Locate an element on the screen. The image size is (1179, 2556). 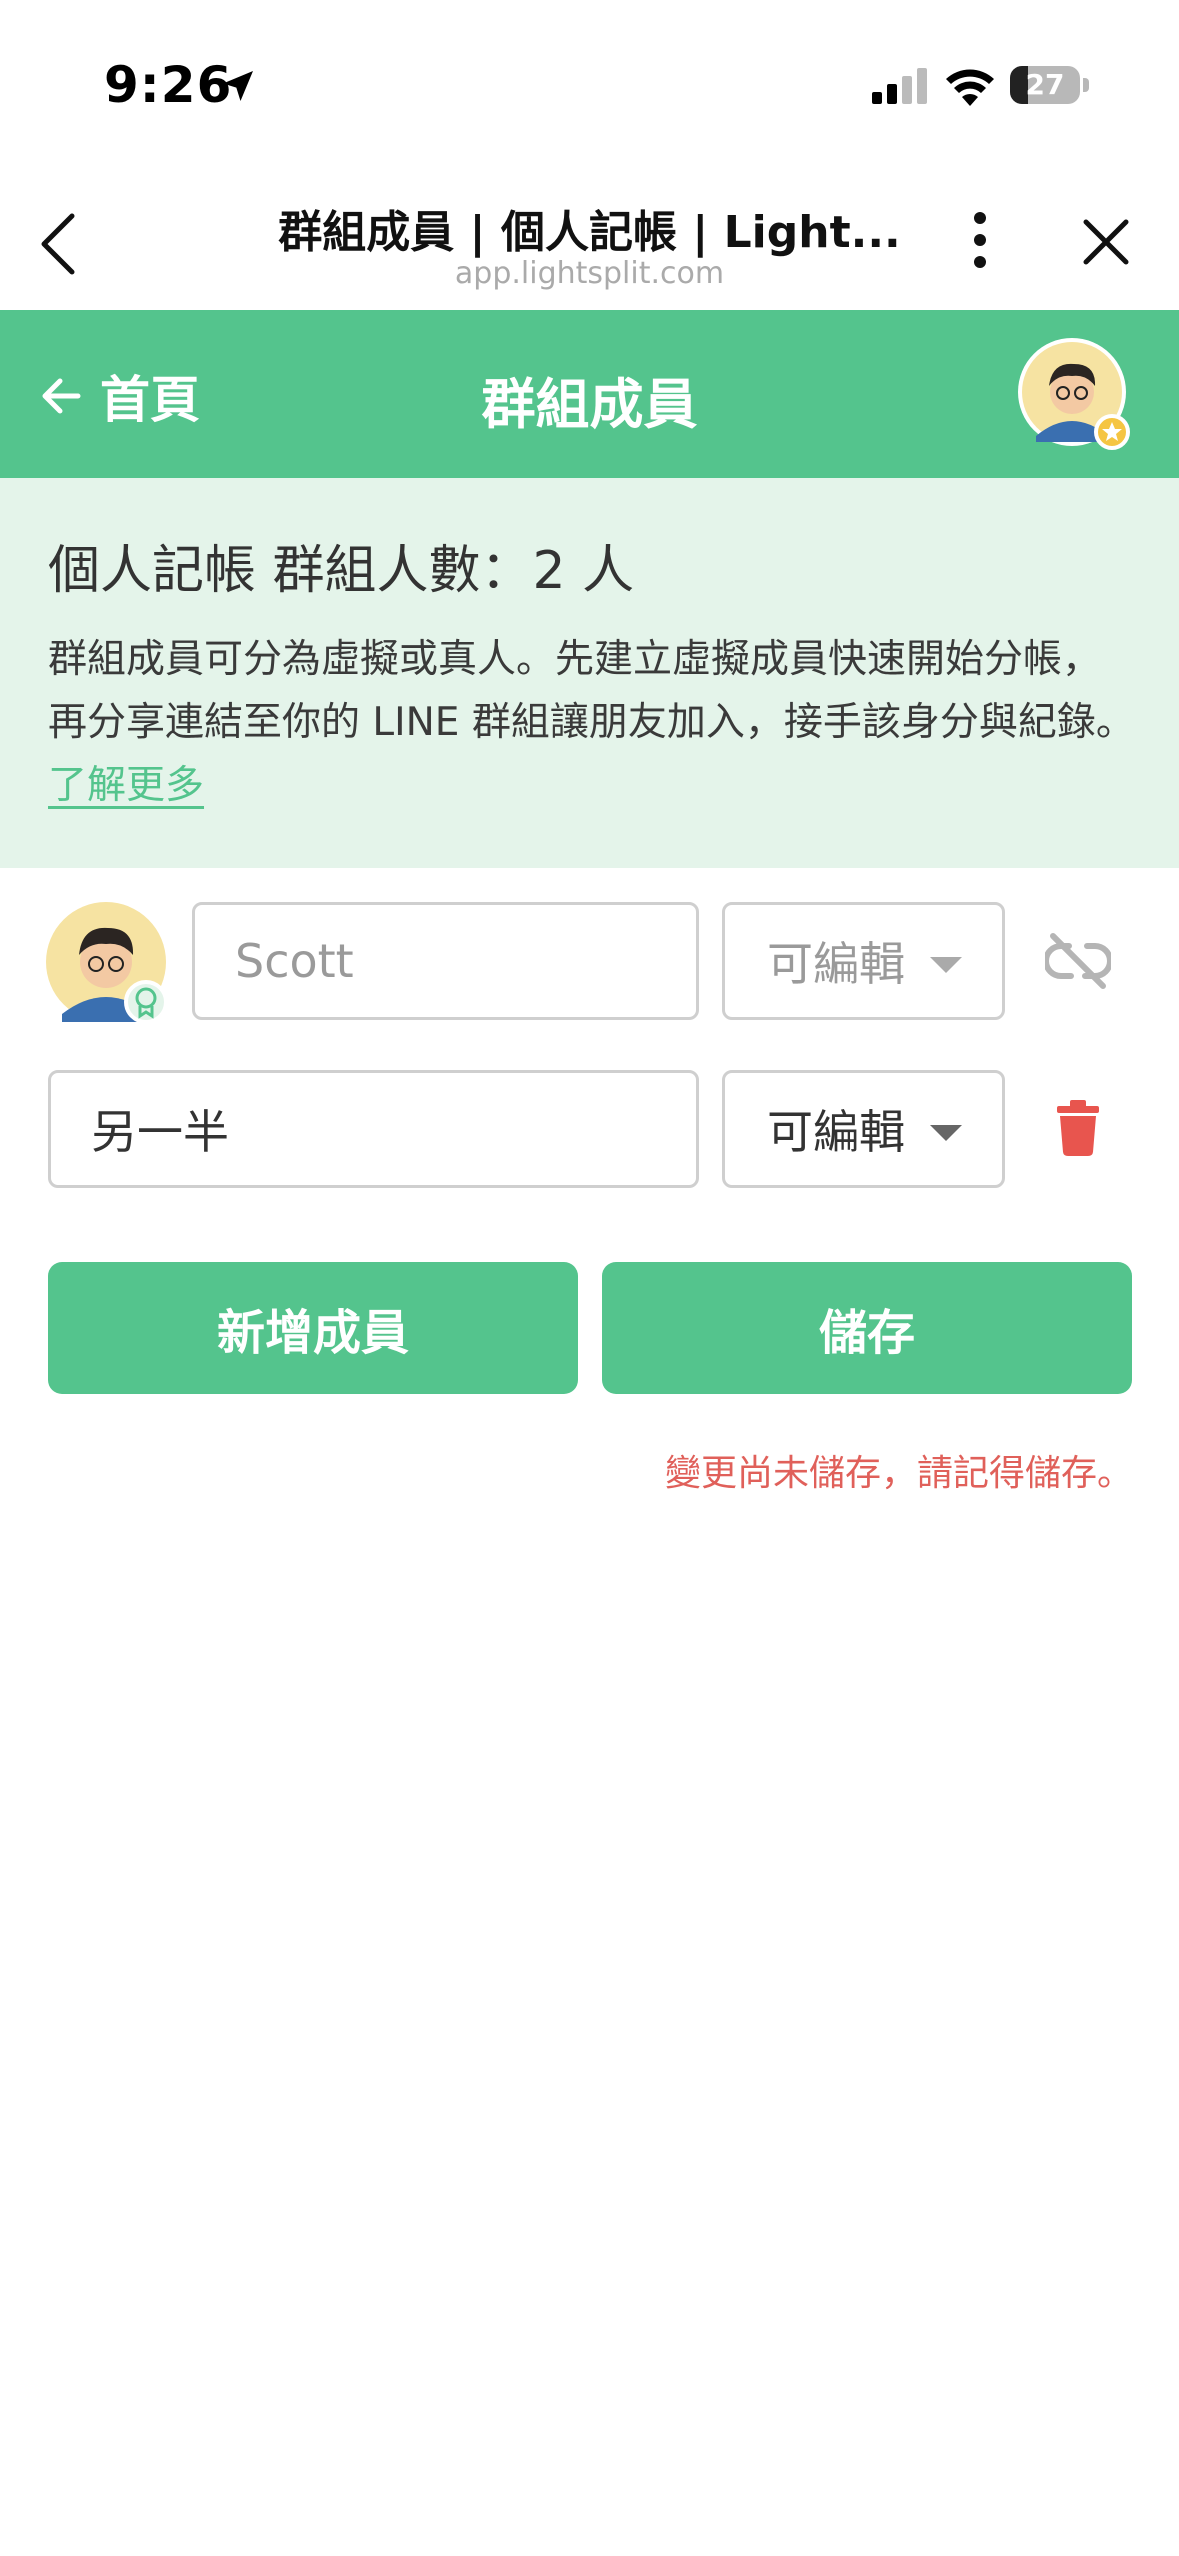
unsaved-changes-warning: 變更尚未儲存，請記得儲存。 is located at coordinates (898, 1473).